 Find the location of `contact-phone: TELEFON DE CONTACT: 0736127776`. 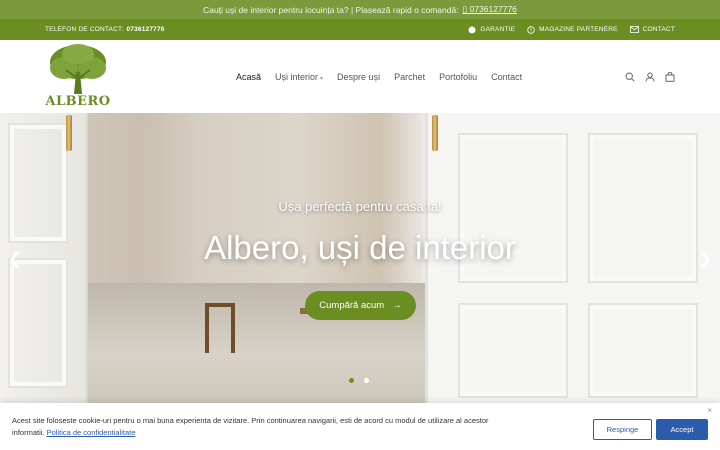

contact-phone: TELEFON DE CONTACT: 0736127776 is located at coordinates (105, 29).